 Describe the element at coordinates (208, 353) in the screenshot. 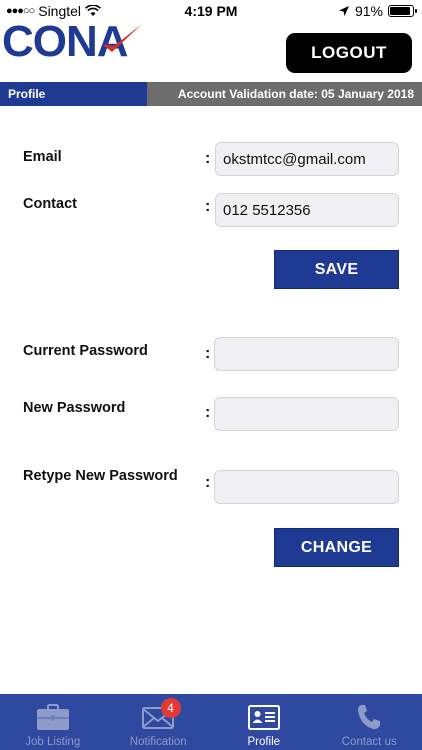

I see `current-password-colon: :` at that location.